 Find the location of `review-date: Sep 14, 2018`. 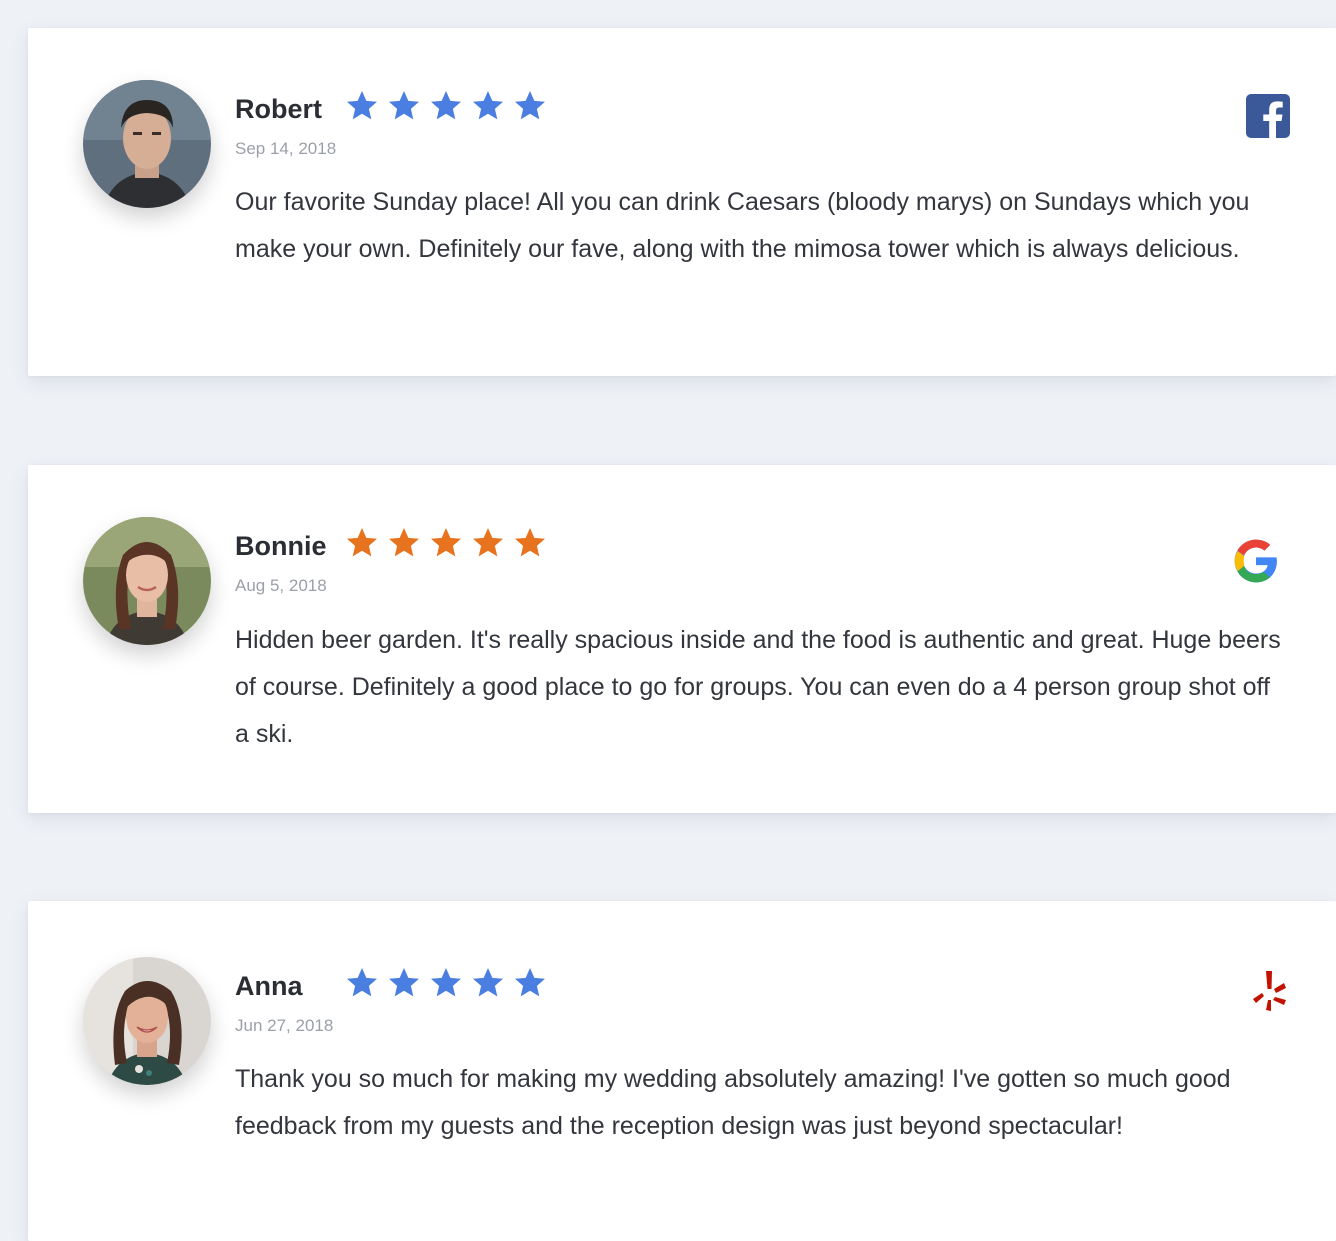

review-date: Sep 14, 2018 is located at coordinates (286, 148).